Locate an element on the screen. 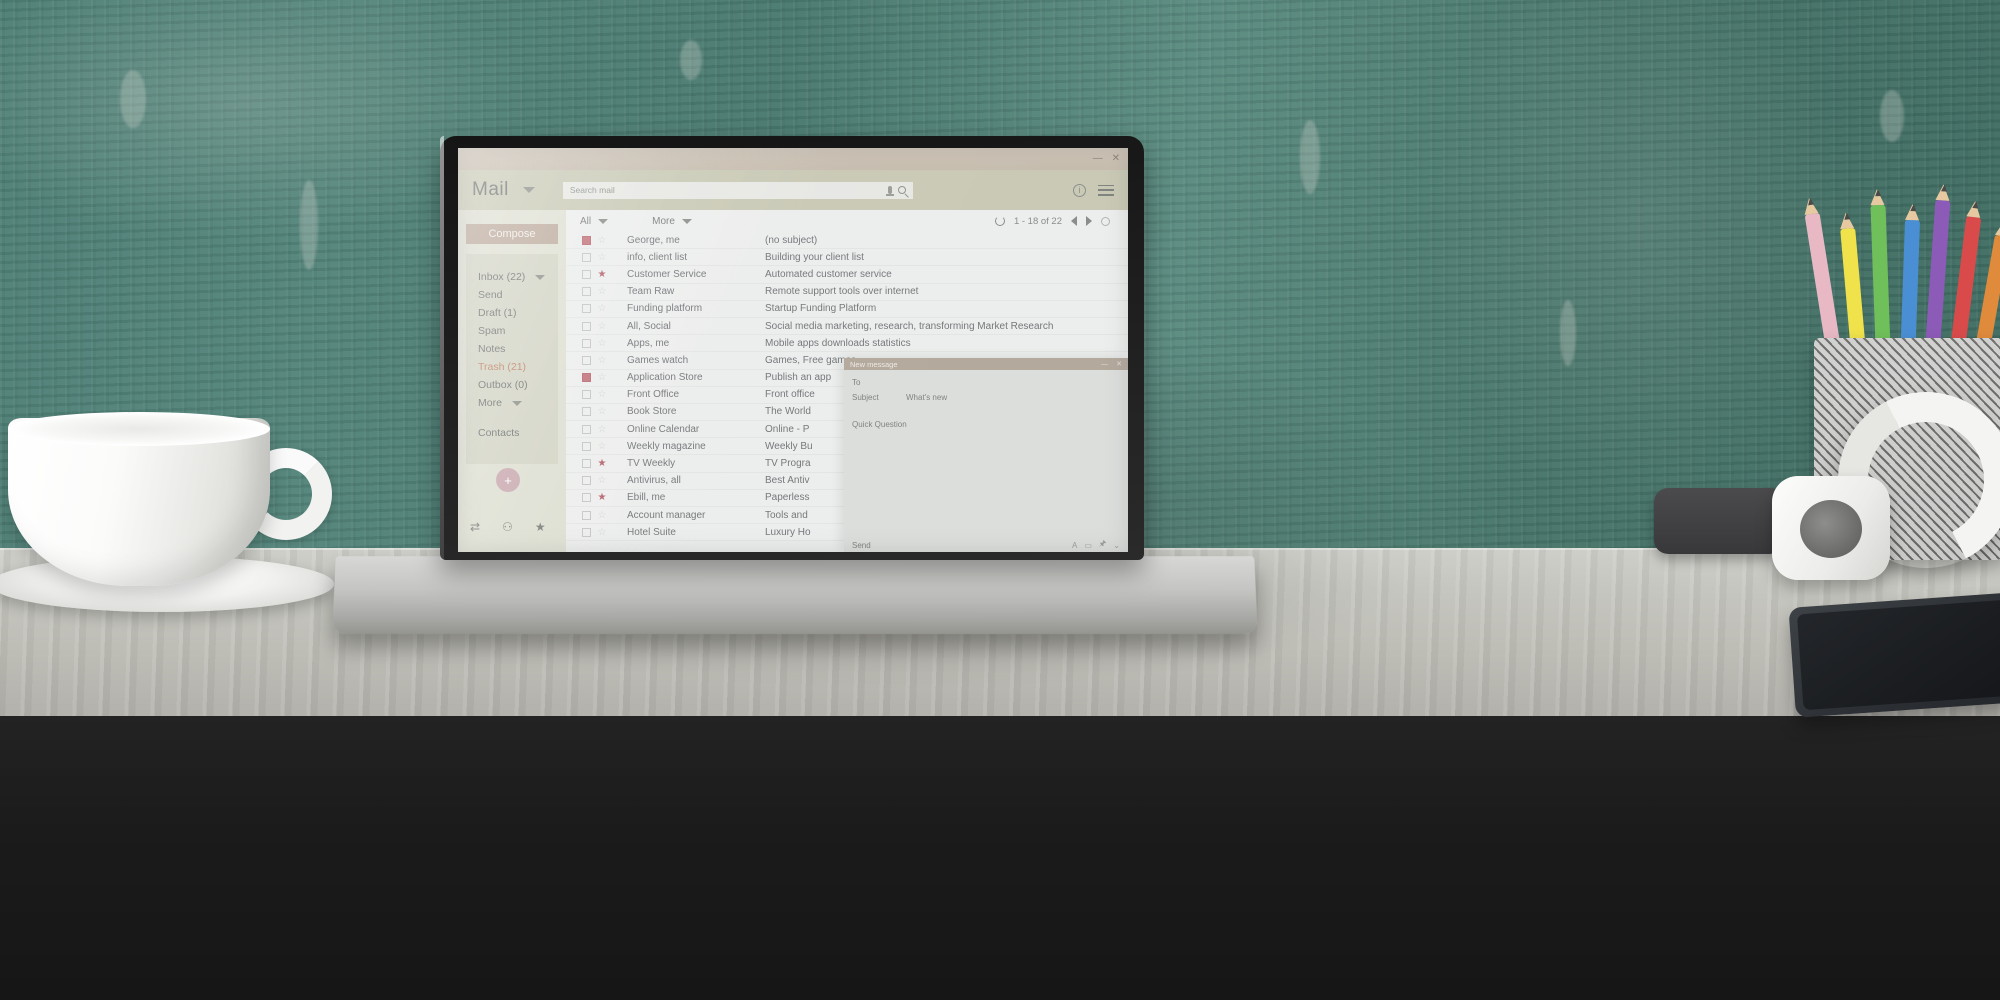  sidebar-item-draft: Draft (1) is located at coordinates (518, 313).